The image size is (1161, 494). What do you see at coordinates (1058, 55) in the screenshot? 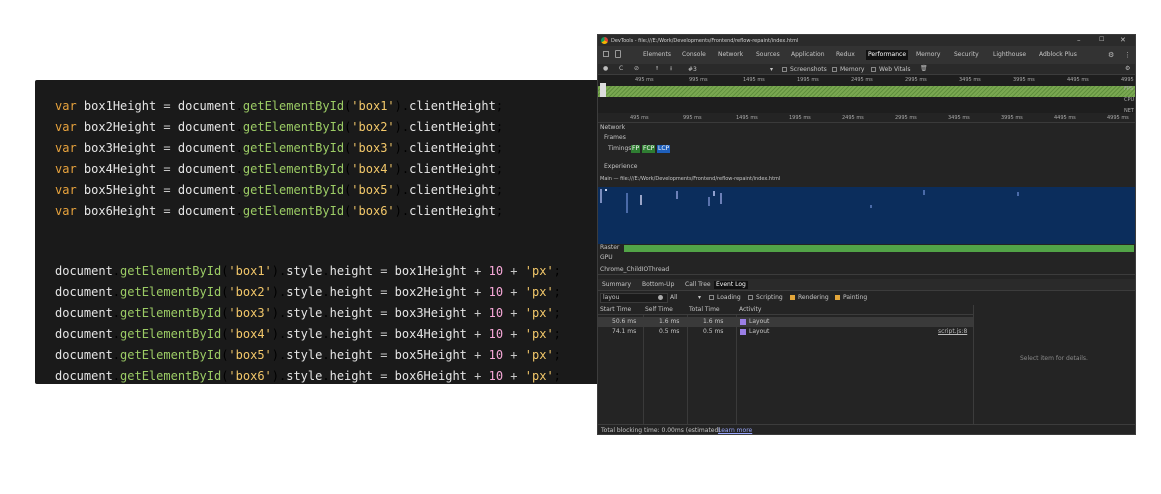
I see `tab-adblock-plus: Adblock Plus` at bounding box center [1058, 55].